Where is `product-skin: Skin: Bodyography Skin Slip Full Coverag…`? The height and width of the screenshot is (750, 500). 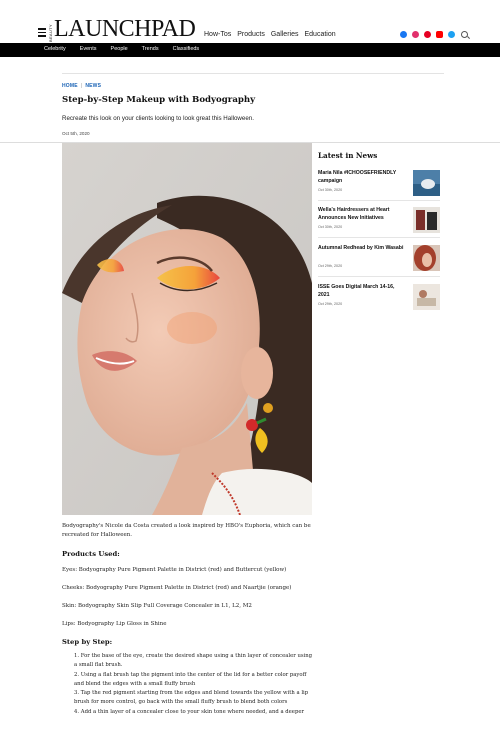
product-skin: Skin: Bodyography Skin Slip Full Coverag… is located at coordinates (157, 606).